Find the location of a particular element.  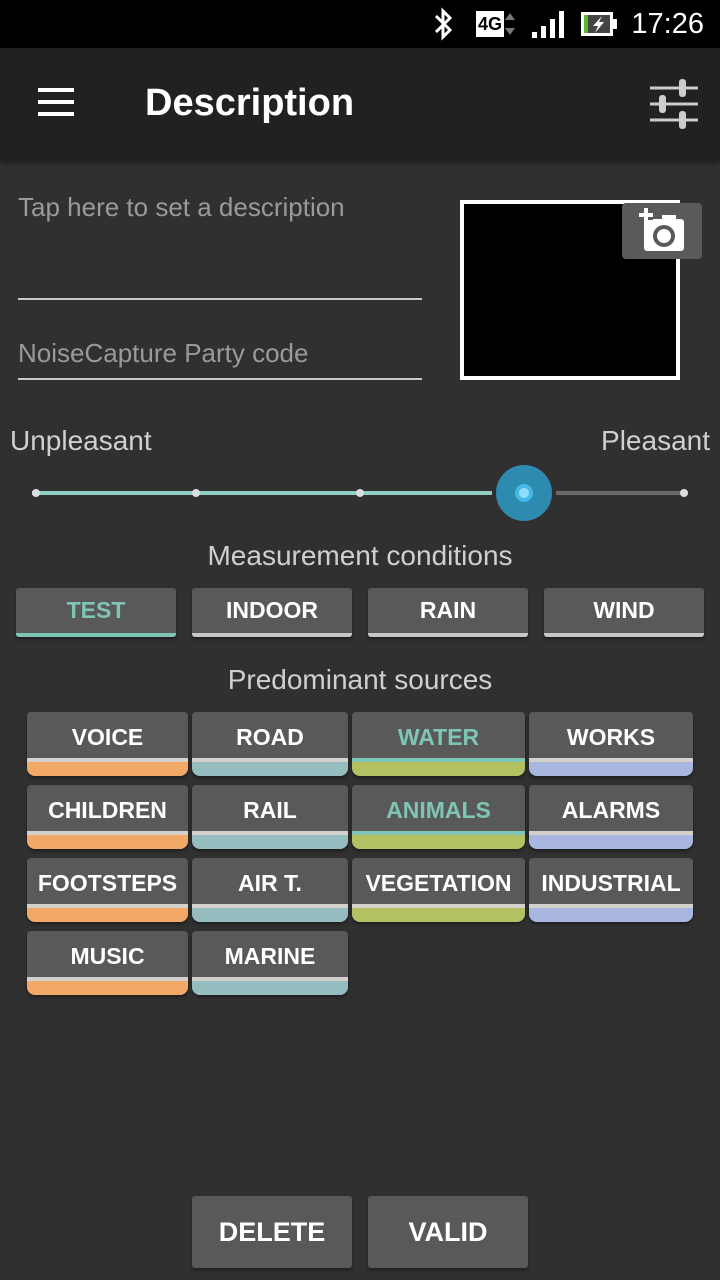

source-label: MARINE is located at coordinates (270, 956).